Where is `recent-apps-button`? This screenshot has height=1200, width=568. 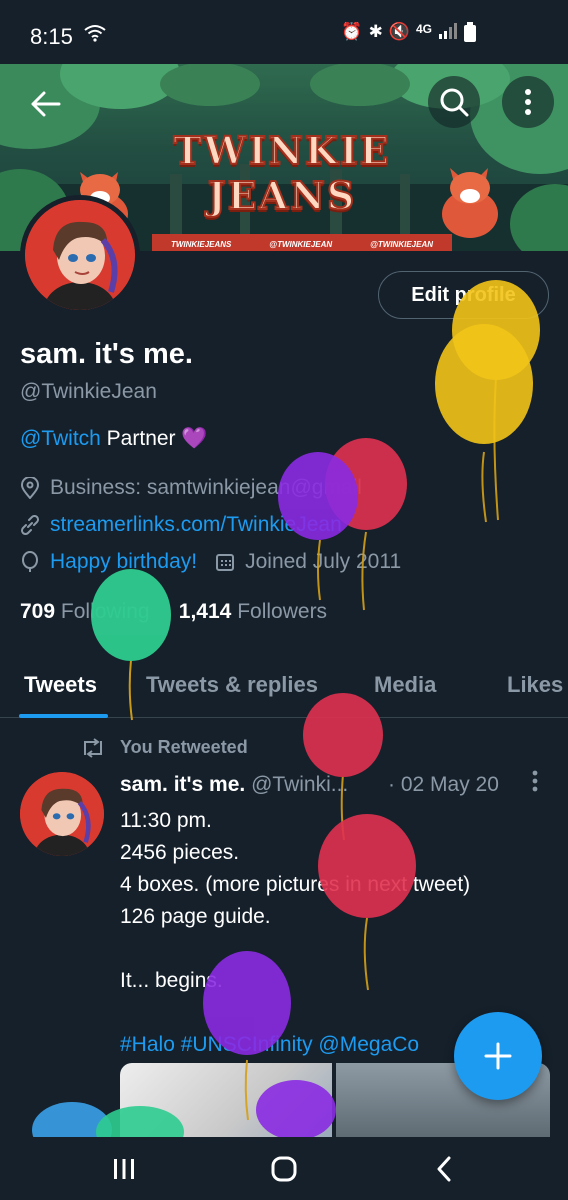
recent-apps-button is located at coordinates (124, 1169).